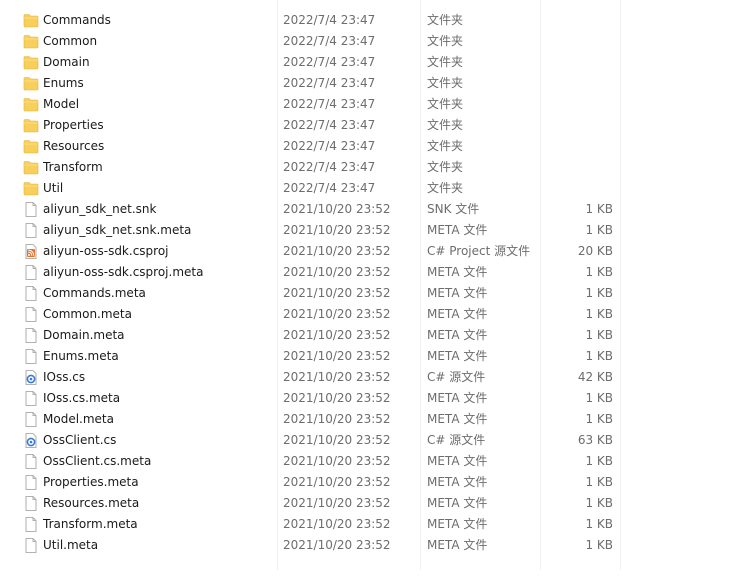  Describe the element at coordinates (90, 524) in the screenshot. I see `file-name: Transform.meta` at that location.